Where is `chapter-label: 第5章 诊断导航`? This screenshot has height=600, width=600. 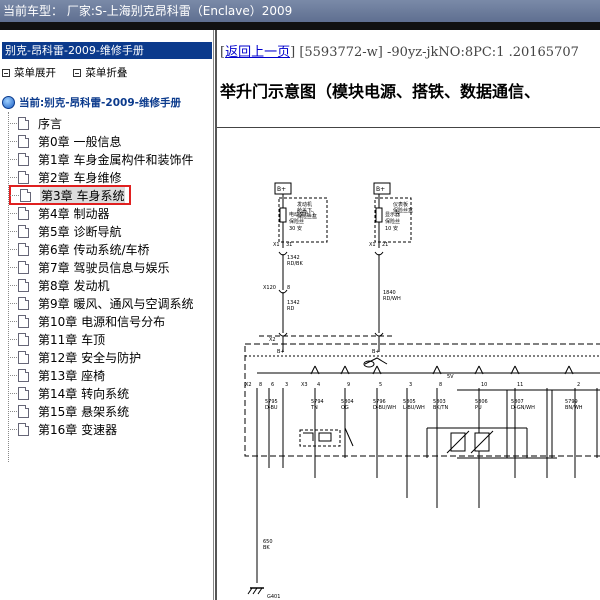
chapter-label: 第5章 诊断导航 is located at coordinates (80, 231).